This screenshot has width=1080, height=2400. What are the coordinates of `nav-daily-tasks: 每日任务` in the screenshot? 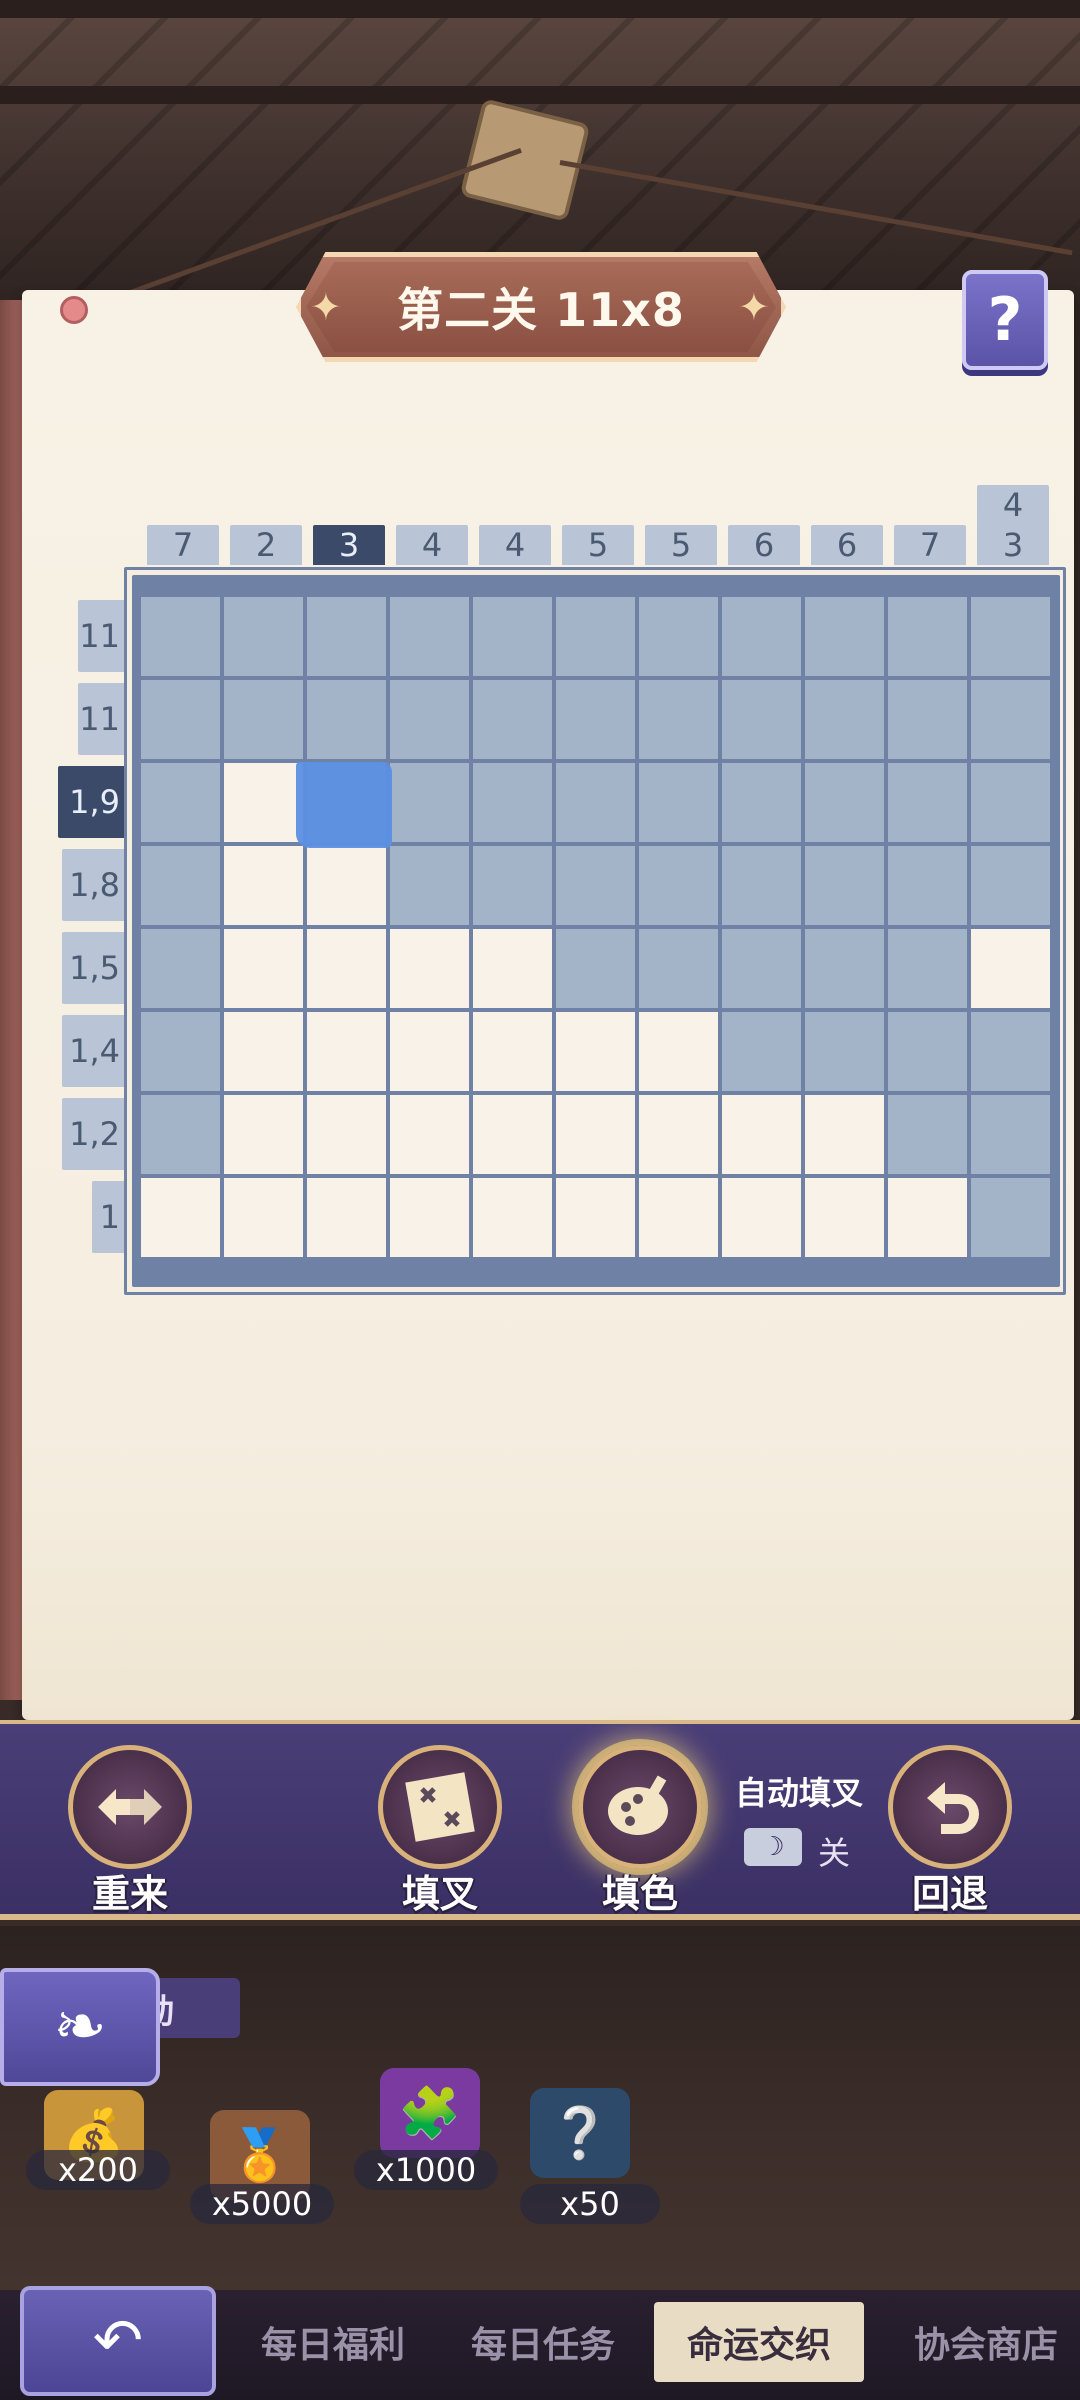 It's located at (543, 2342).